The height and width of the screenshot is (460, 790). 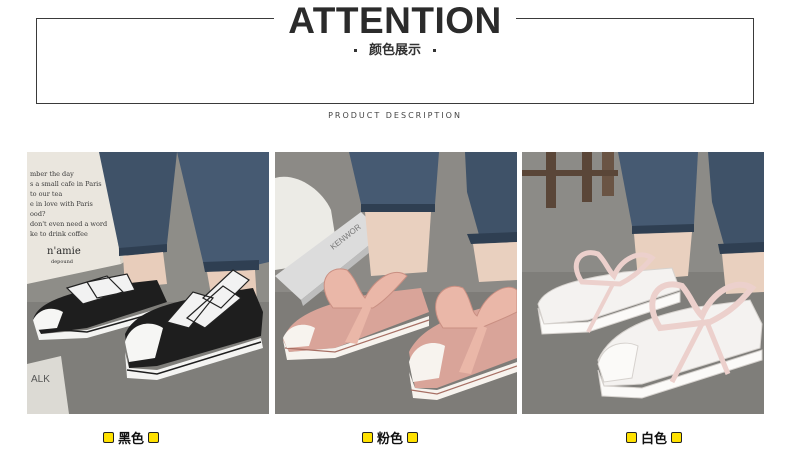 What do you see at coordinates (59, 234) in the screenshot?
I see `bag-line-7: ke to drink coffee` at bounding box center [59, 234].